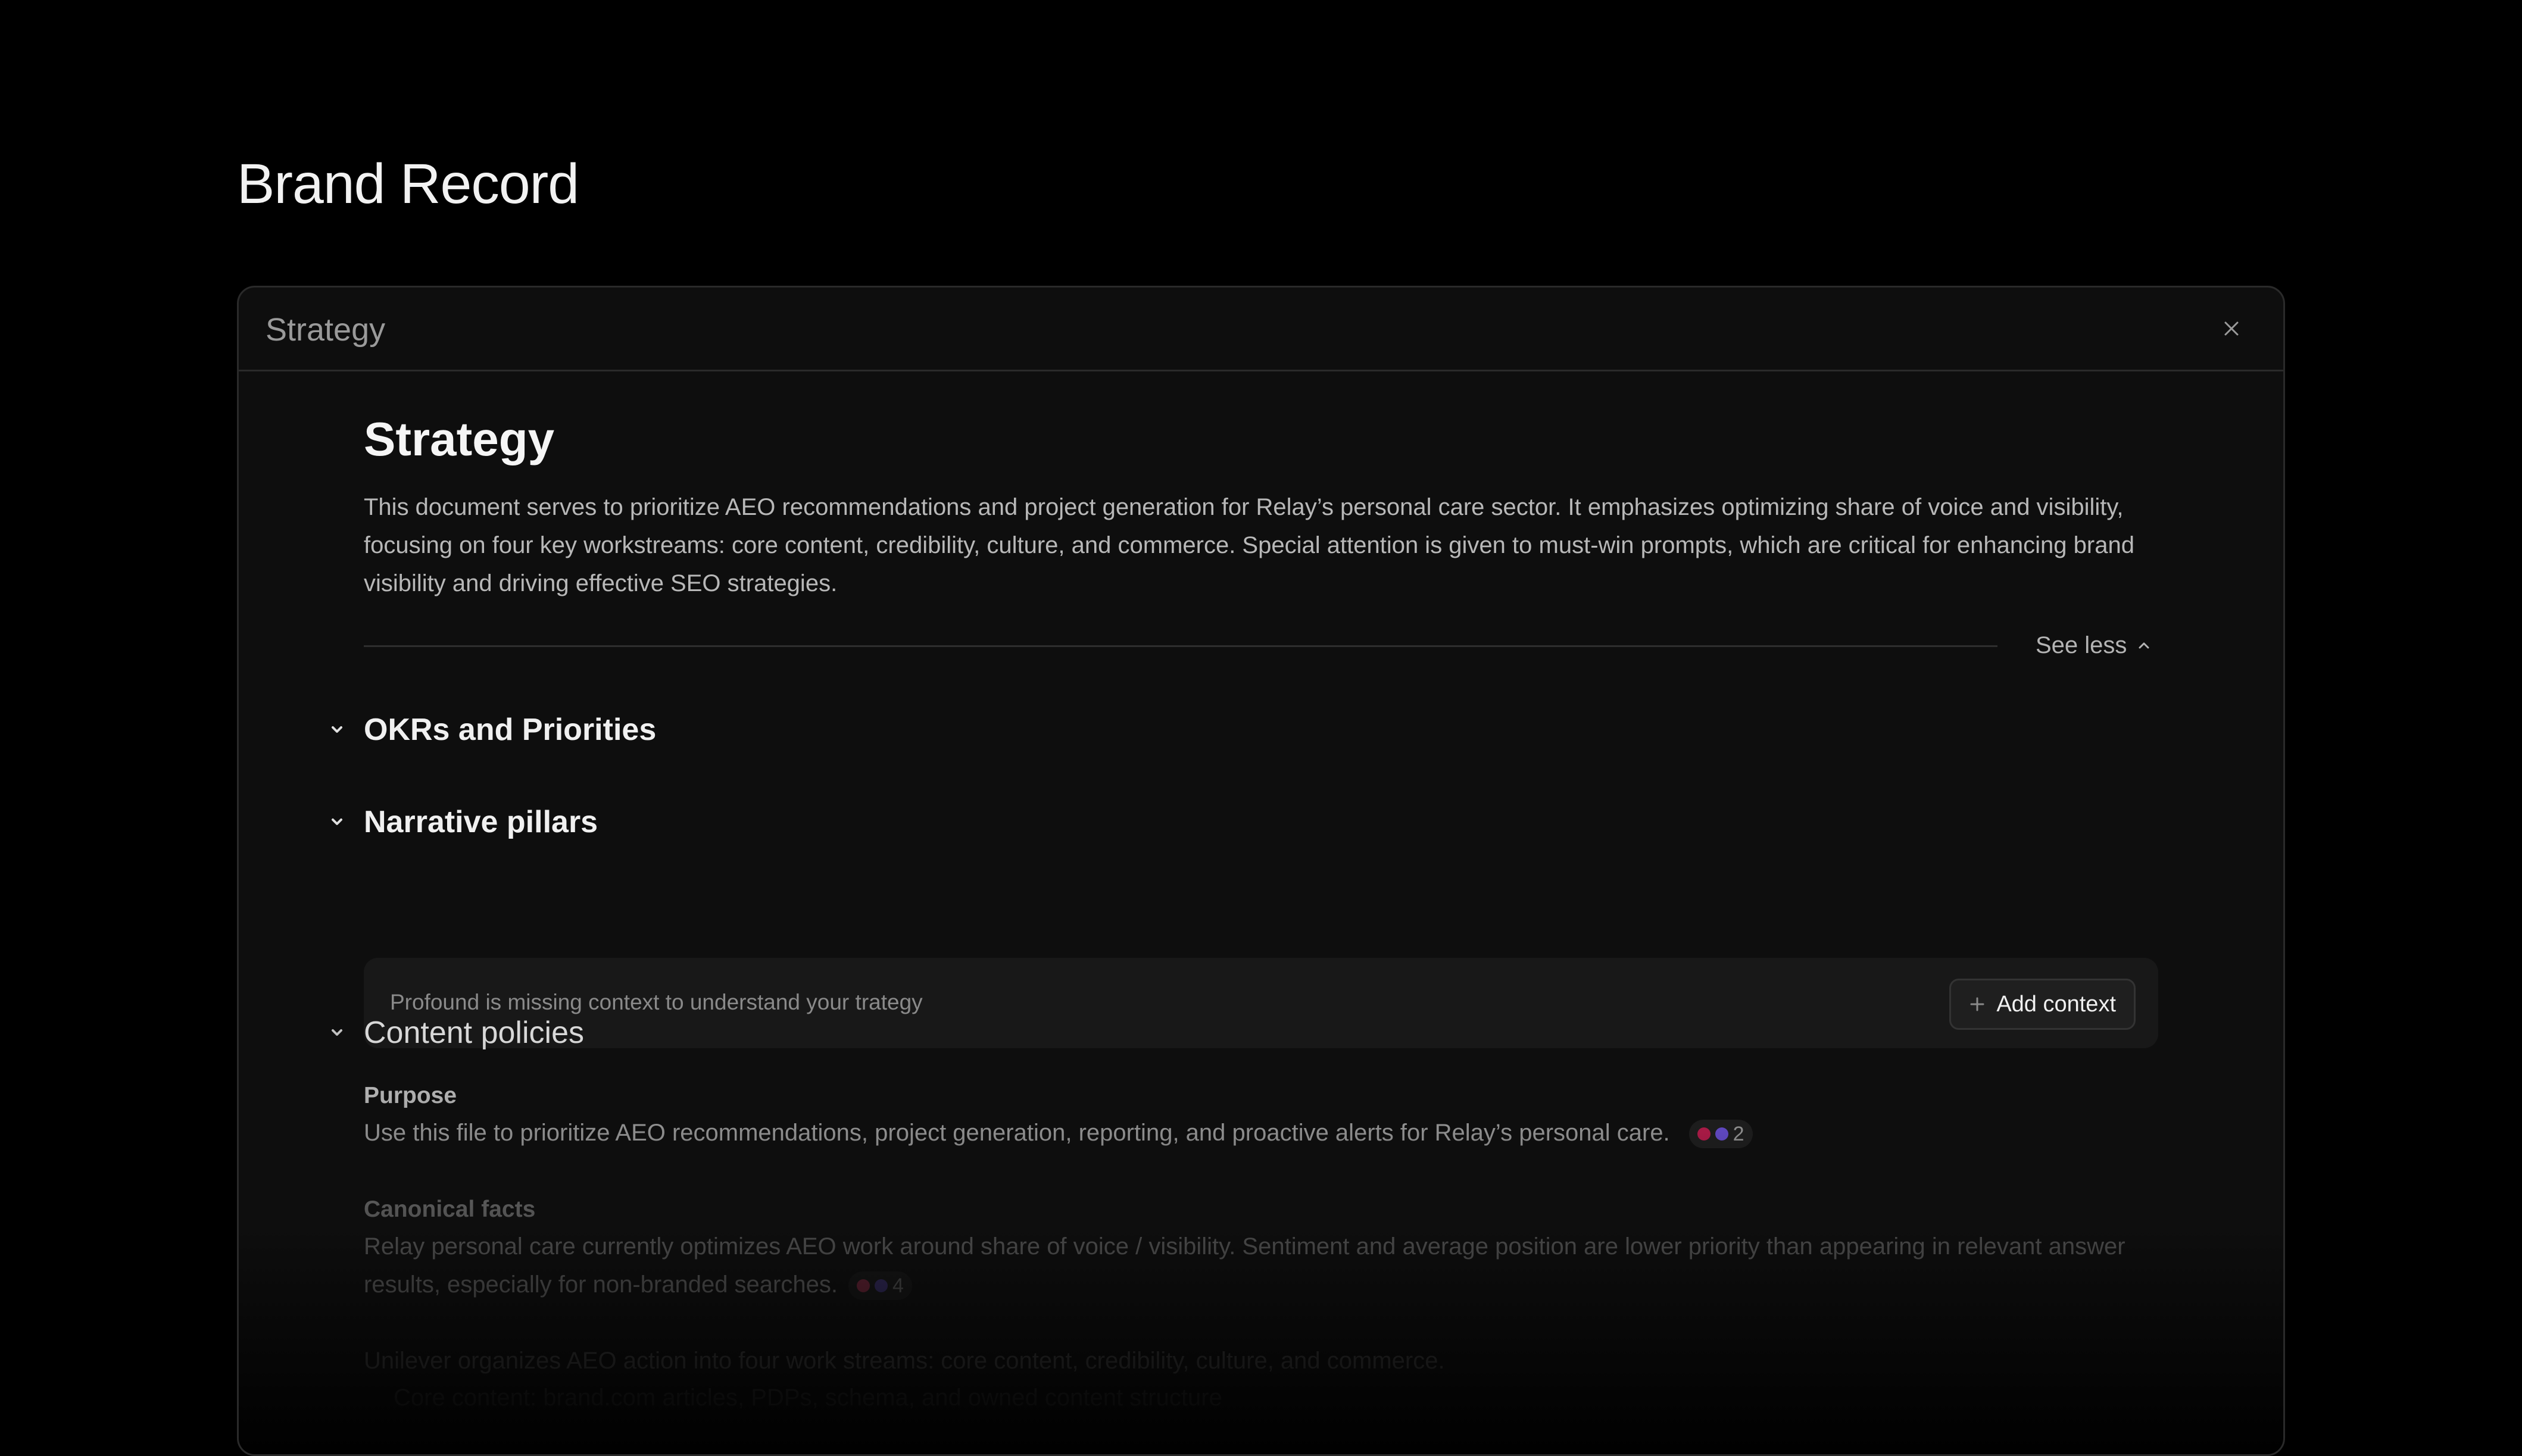 Image resolution: width=2522 pixels, height=1456 pixels. I want to click on plus-icon, so click(1977, 1004).